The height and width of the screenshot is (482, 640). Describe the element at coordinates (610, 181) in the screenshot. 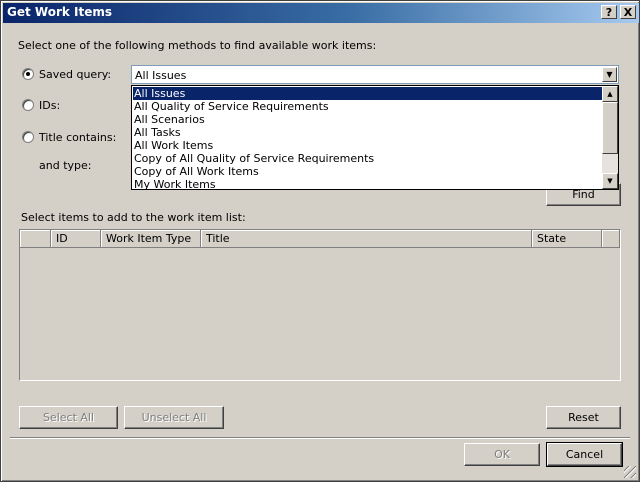

I see `arrow-down-icon: ▼` at that location.